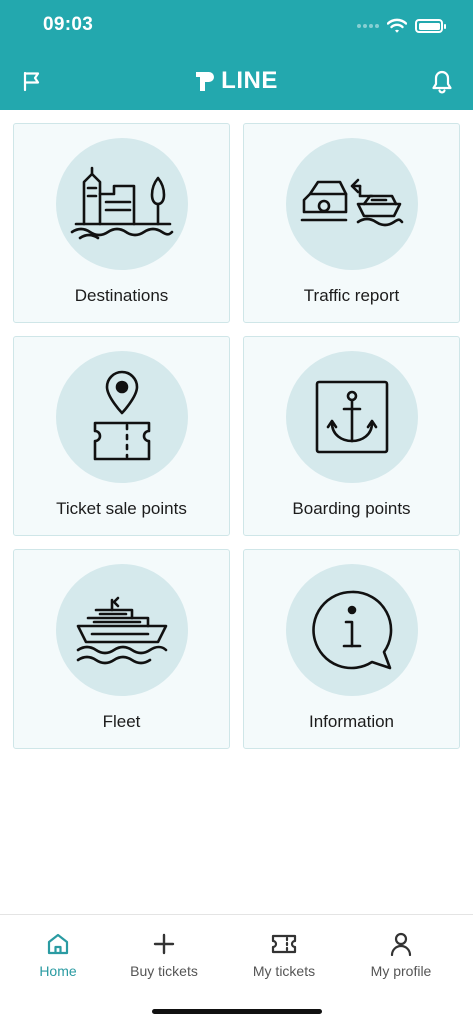  What do you see at coordinates (397, 25) in the screenshot?
I see `wifi-icon` at bounding box center [397, 25].